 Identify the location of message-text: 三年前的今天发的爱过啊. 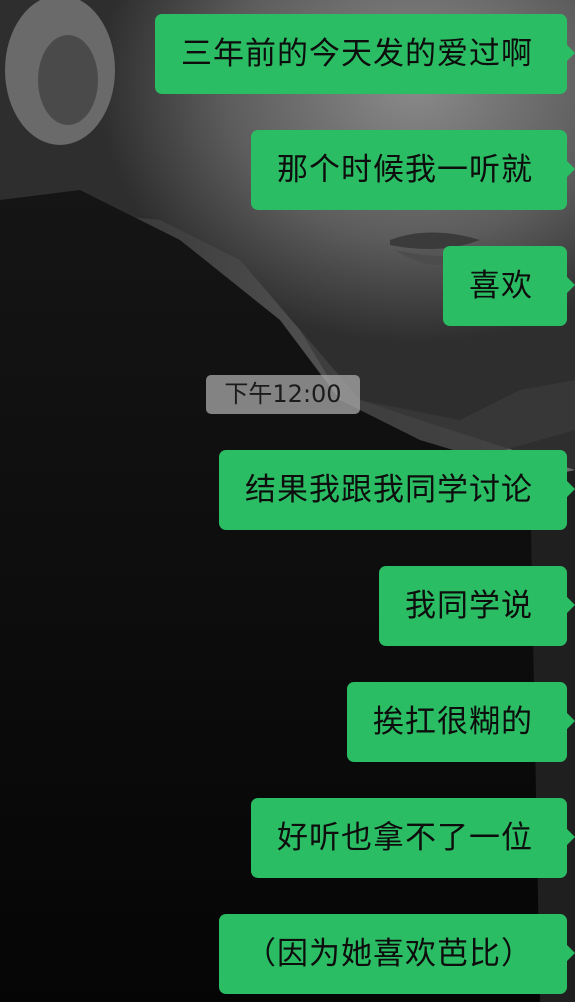
(357, 54).